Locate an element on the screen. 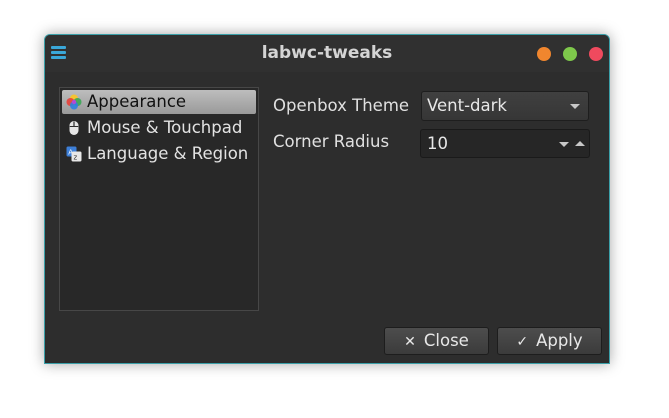 This screenshot has width=669, height=418. appearance-palette-icon is located at coordinates (74, 102).